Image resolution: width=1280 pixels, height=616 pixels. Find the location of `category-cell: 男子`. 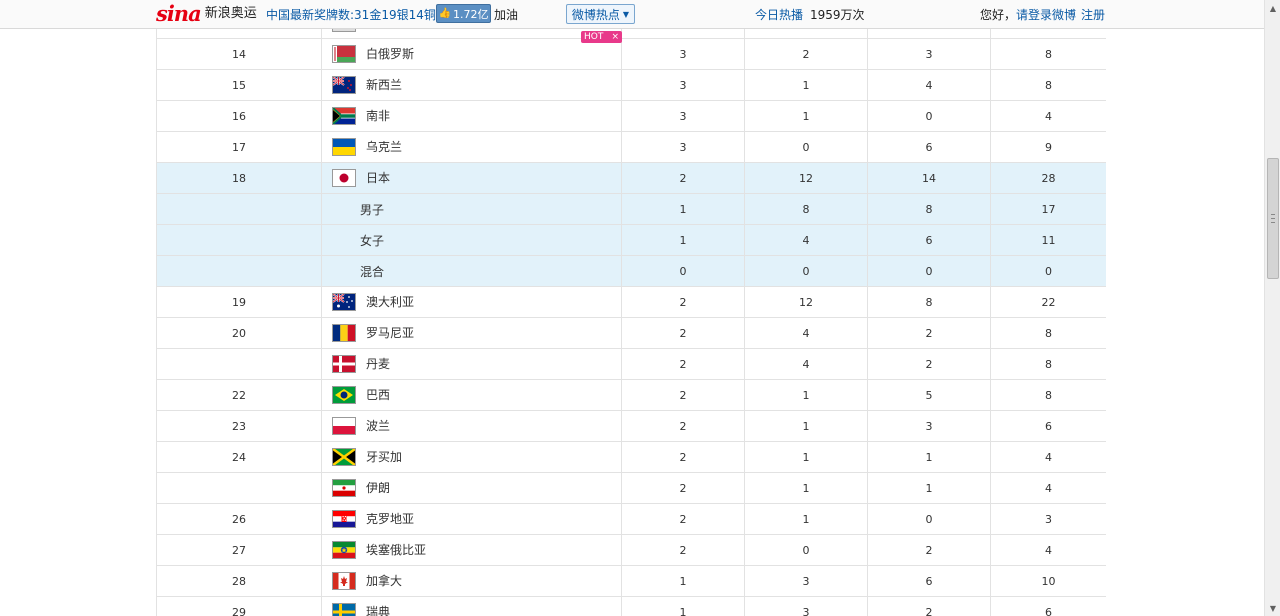

category-cell: 男子 is located at coordinates (471, 209).